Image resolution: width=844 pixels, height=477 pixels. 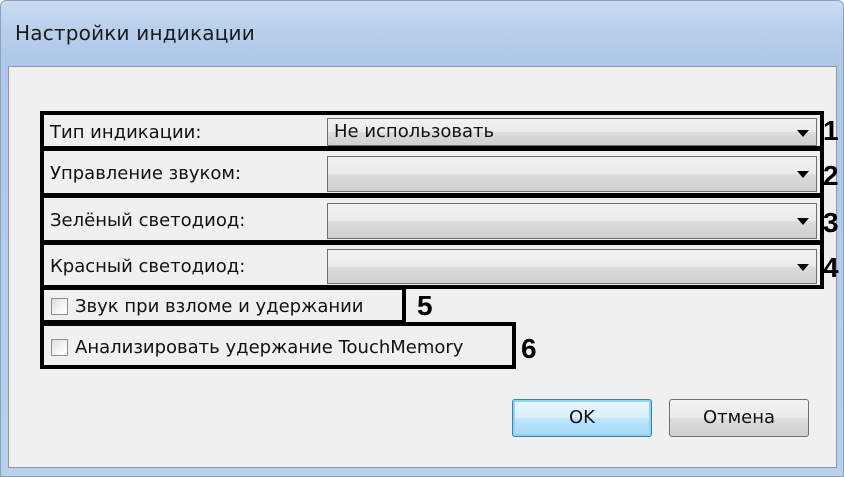 I want to click on green-led-select, so click(x=572, y=221).